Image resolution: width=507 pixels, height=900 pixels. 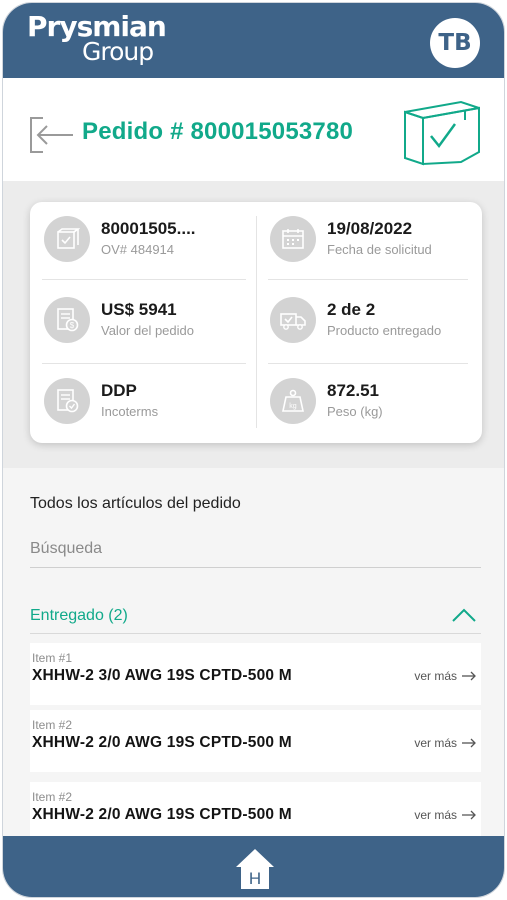 I want to click on summary-delivered-products: 2 de 2 Producto entregado, so click(x=369, y=323).